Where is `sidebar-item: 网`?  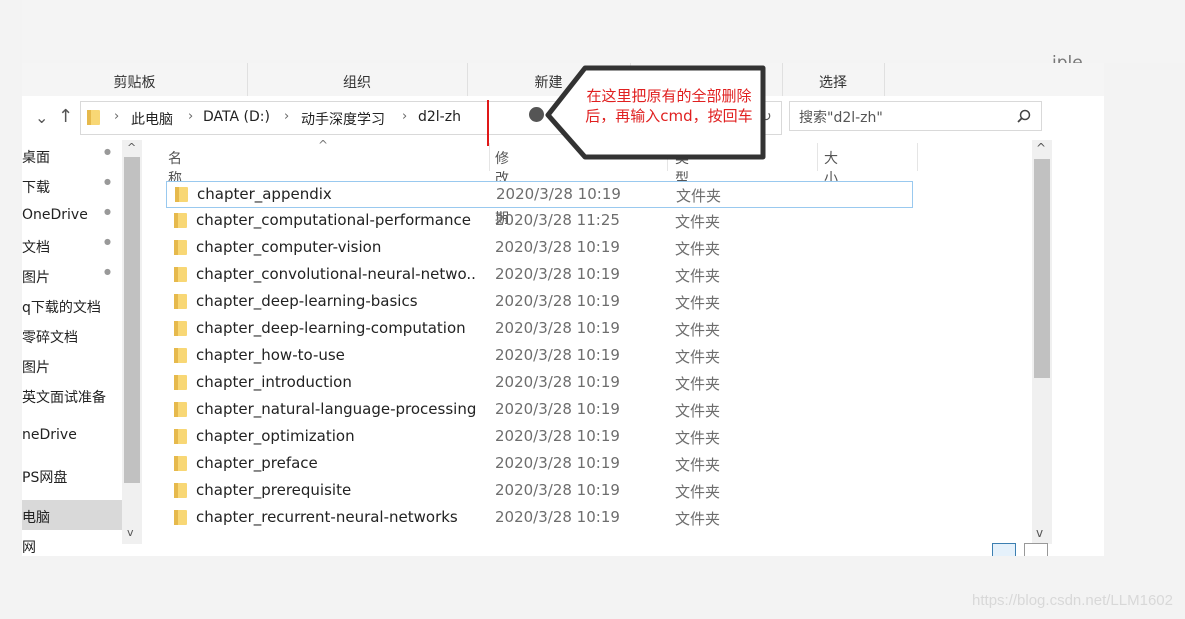
sidebar-item: 网 is located at coordinates (72, 543).